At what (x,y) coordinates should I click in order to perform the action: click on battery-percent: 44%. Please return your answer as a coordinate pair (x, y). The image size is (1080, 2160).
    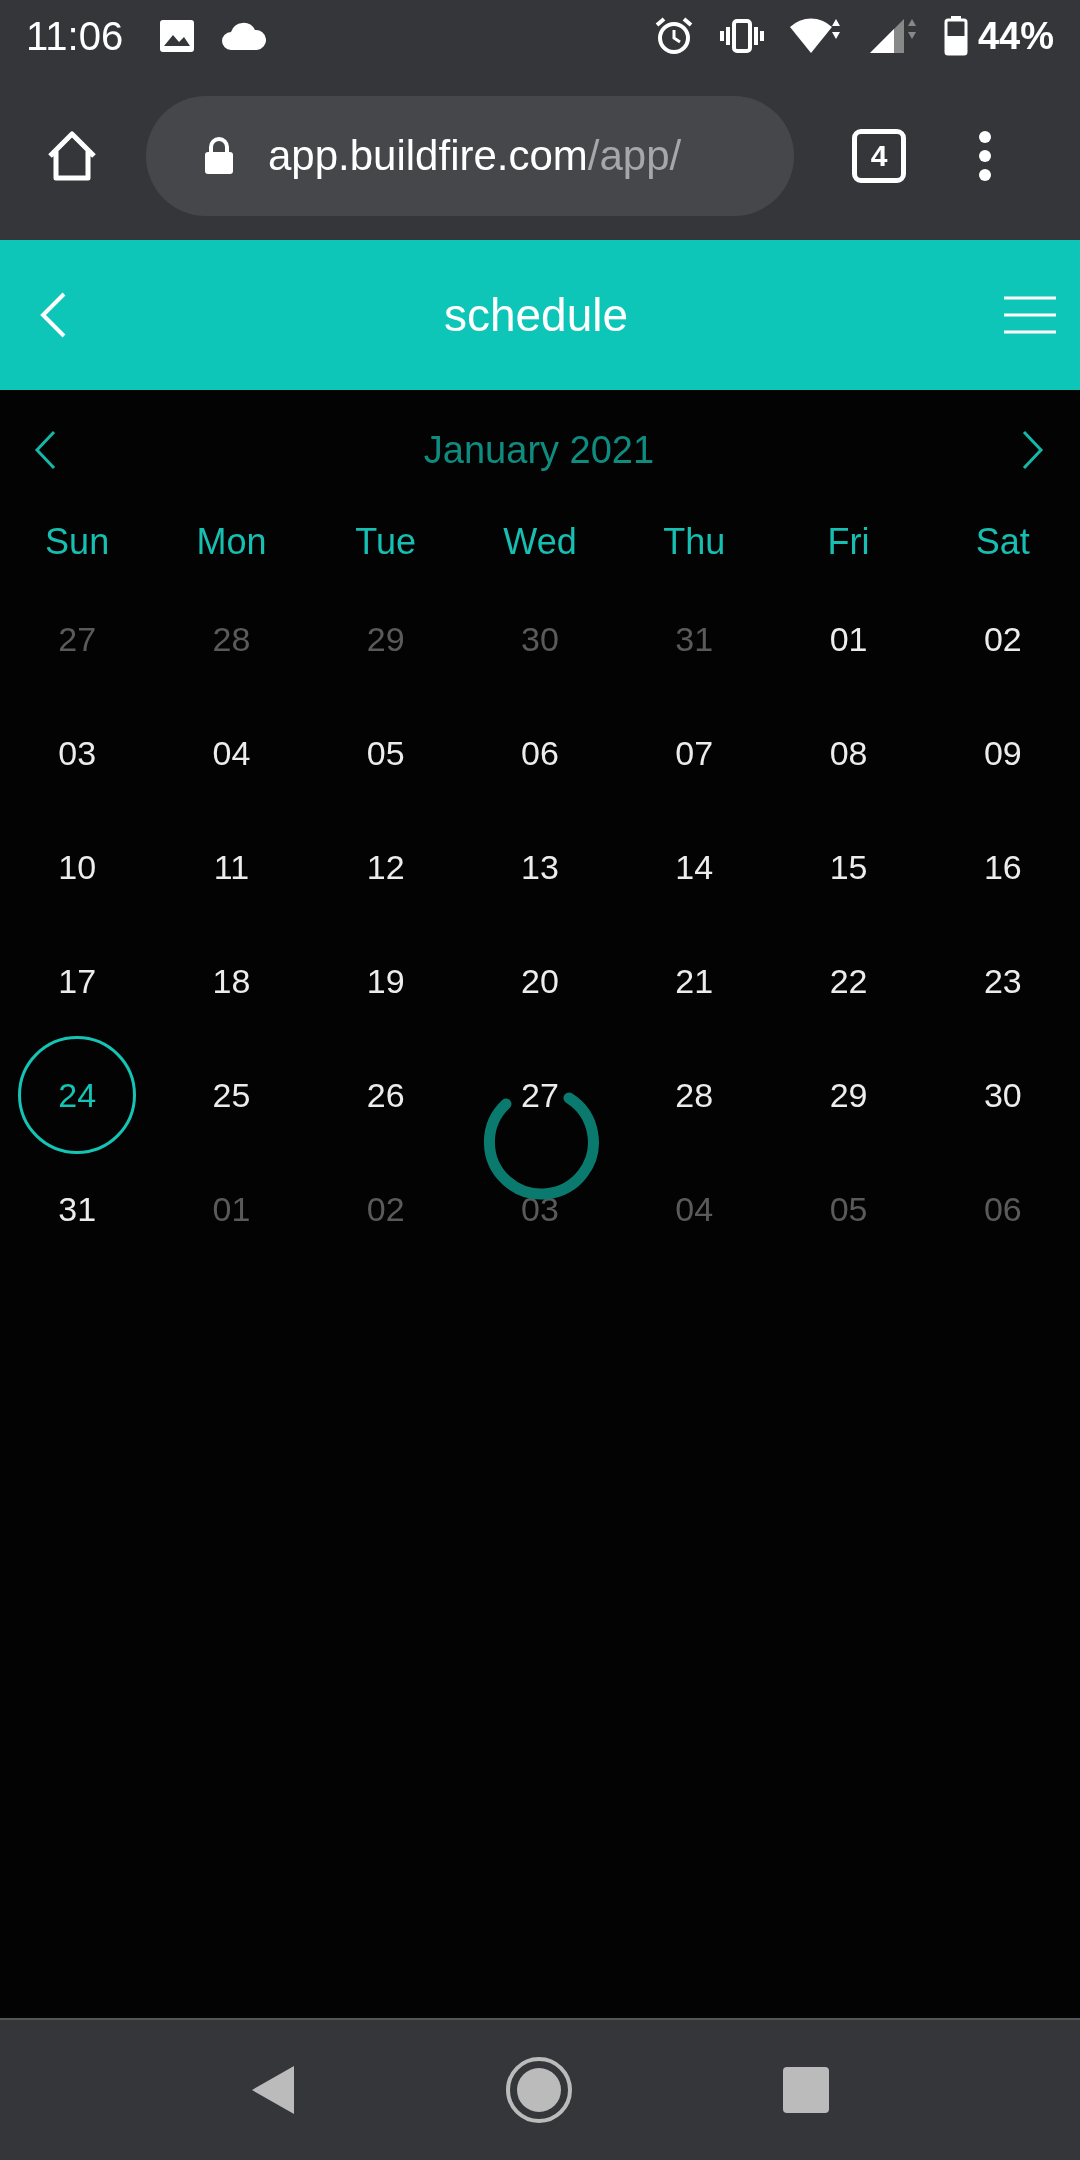
    Looking at the image, I should click on (1015, 36).